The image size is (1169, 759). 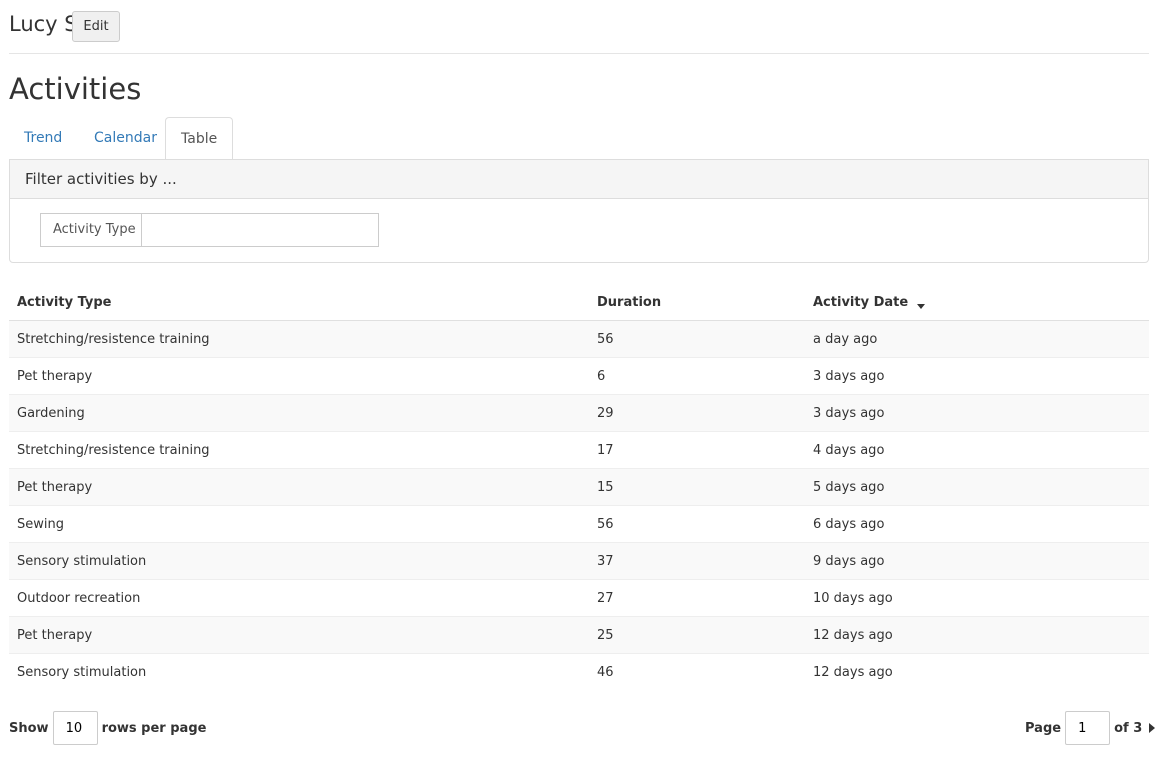 I want to click on cell-activity-type: Outdoor recreation, so click(x=299, y=598).